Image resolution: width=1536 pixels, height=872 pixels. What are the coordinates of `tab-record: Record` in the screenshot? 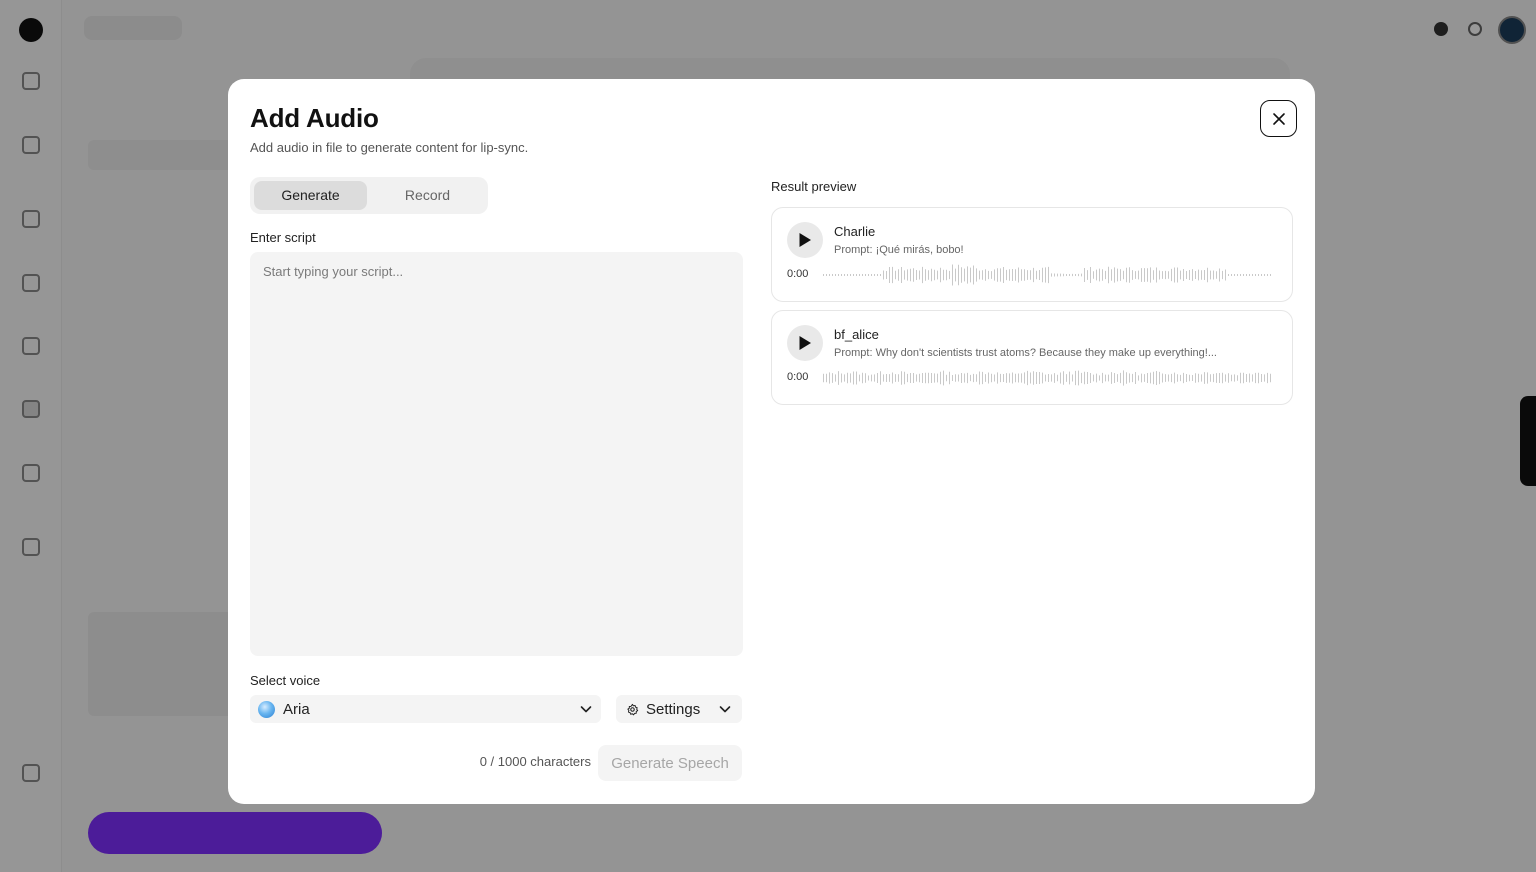 It's located at (427, 195).